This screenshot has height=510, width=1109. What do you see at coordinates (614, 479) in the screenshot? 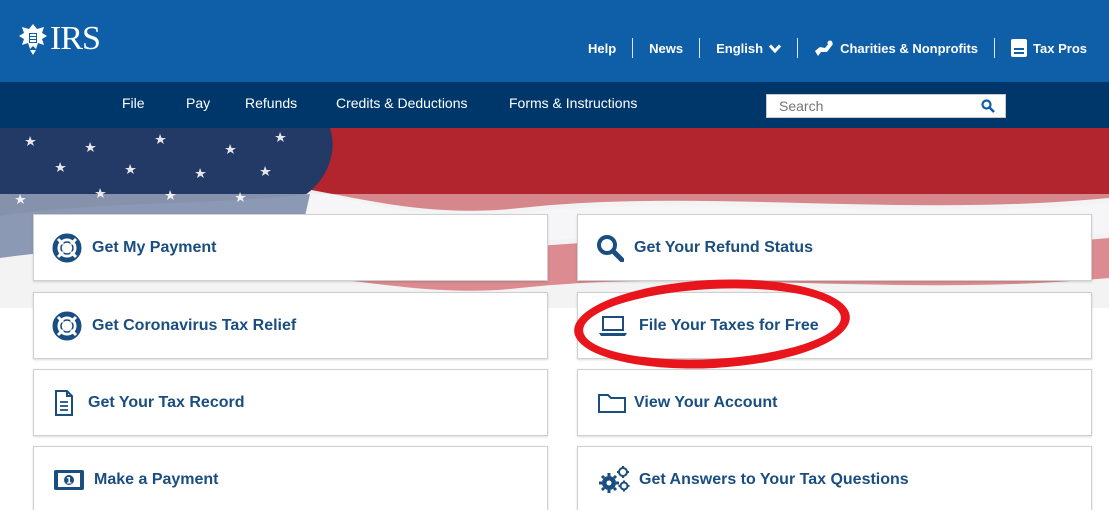
I see `gears-icon` at bounding box center [614, 479].